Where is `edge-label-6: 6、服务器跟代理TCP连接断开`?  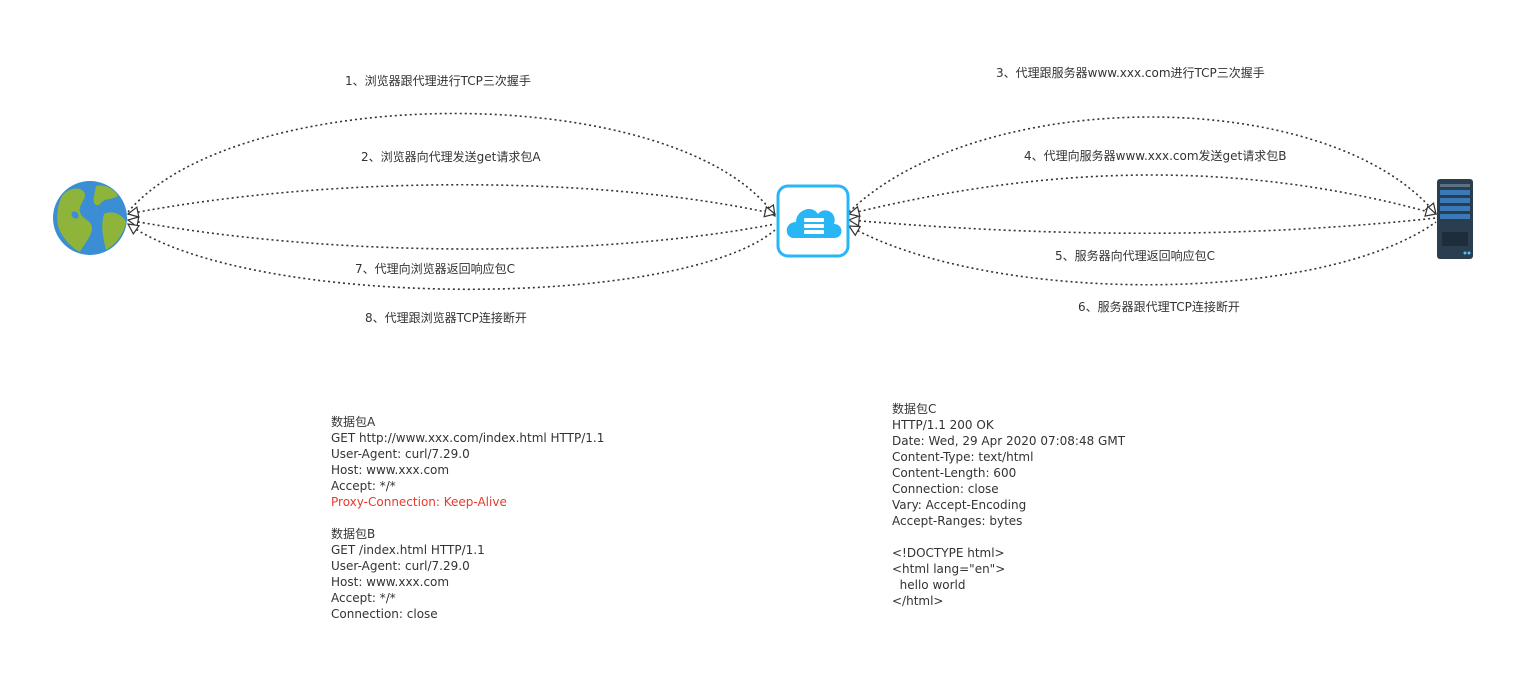
edge-label-6: 6、服务器跟代理TCP连接断开 is located at coordinates (1159, 307).